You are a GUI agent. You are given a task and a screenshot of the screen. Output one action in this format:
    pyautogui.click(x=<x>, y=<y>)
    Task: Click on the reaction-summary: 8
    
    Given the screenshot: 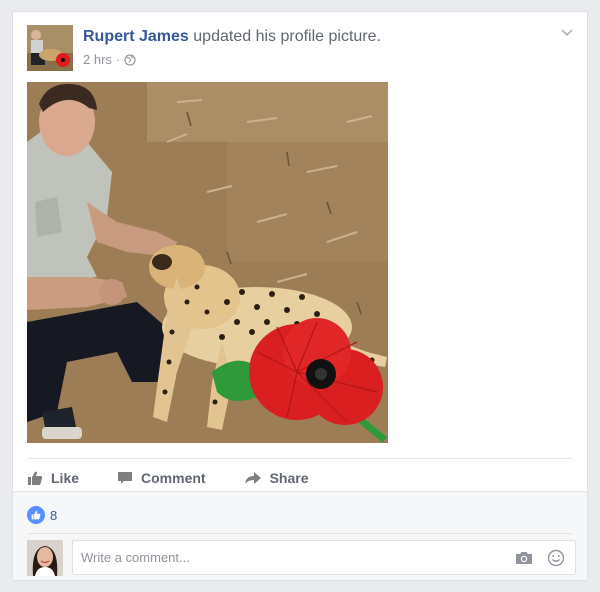 What is the action you would take?
    pyautogui.click(x=42, y=515)
    